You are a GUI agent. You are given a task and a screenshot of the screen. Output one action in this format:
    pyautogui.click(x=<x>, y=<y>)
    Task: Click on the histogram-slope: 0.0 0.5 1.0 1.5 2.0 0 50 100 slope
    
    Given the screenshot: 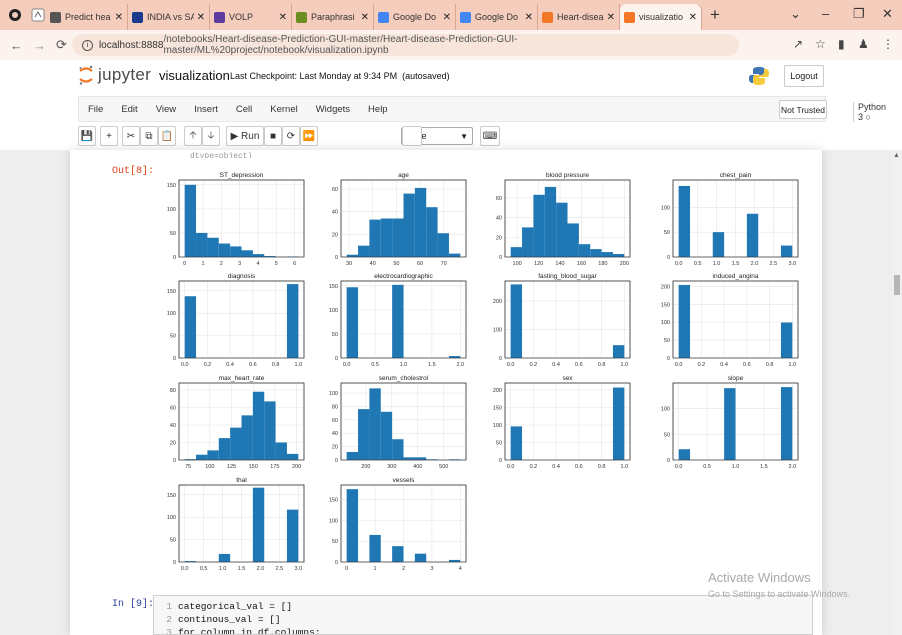 What is the action you would take?
    pyautogui.click(x=730, y=422)
    